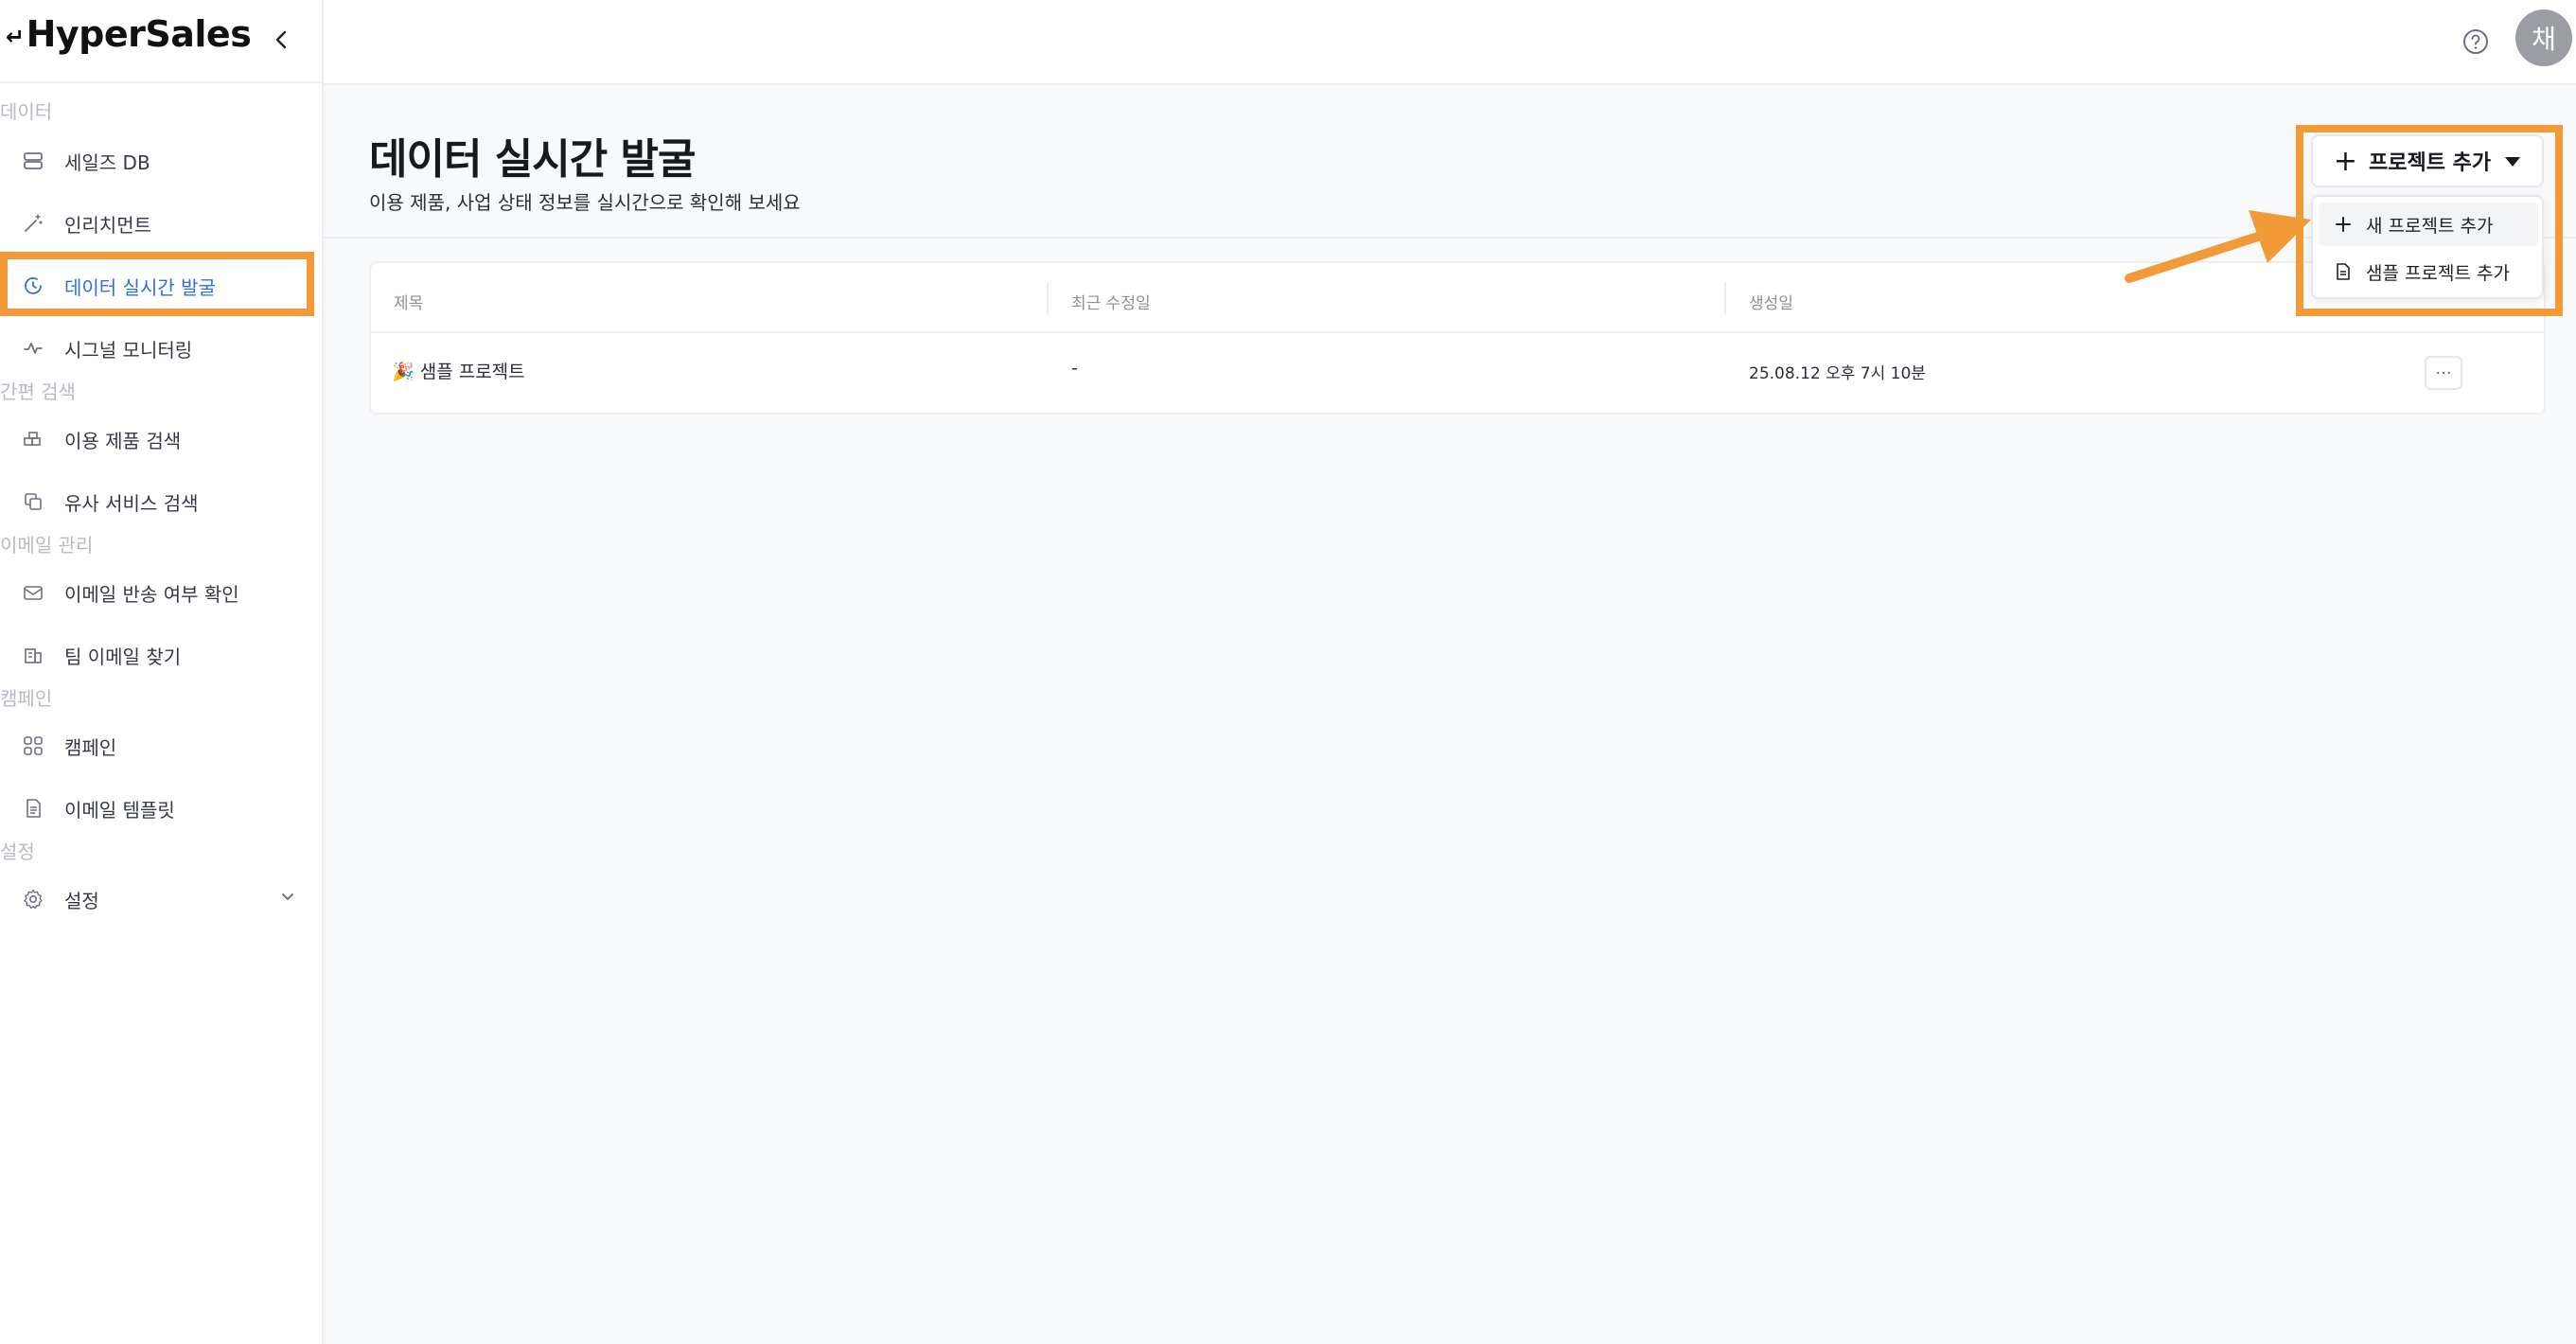 The image size is (2576, 1344). I want to click on created-date-cell: 25.08.12 오후 7시 10분, so click(1837, 373).